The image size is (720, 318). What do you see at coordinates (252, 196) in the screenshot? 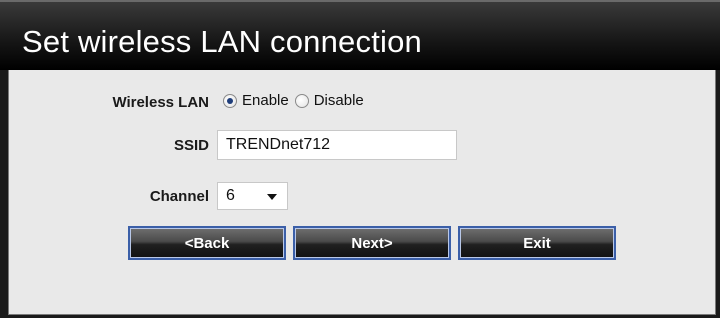
I see `channel-select: 6` at bounding box center [252, 196].